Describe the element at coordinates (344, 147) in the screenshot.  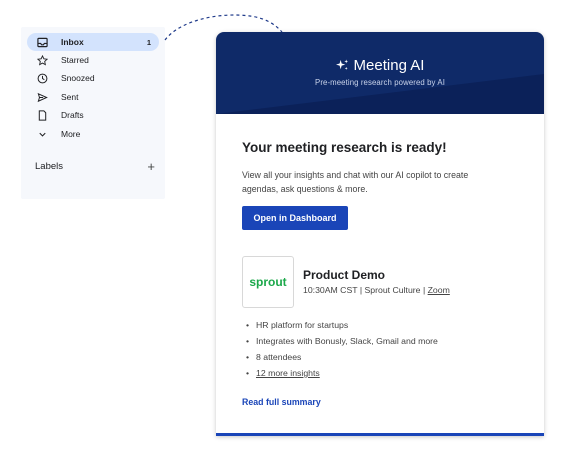
I see `email-heading: Your meeting research is ready!` at that location.